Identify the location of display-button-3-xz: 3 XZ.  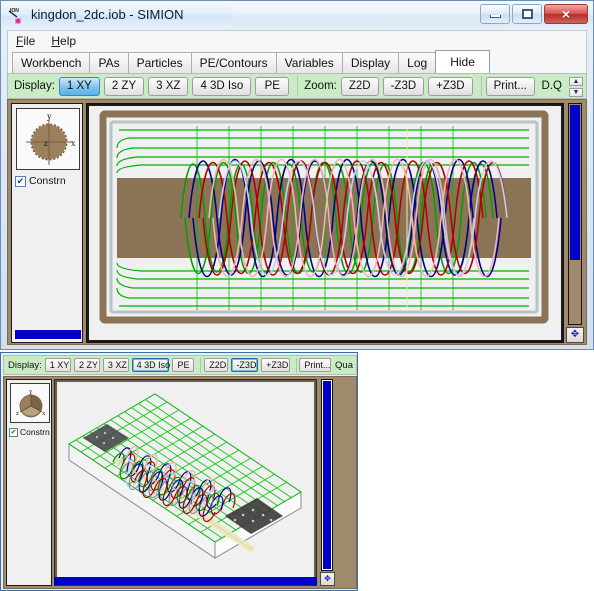
(168, 86).